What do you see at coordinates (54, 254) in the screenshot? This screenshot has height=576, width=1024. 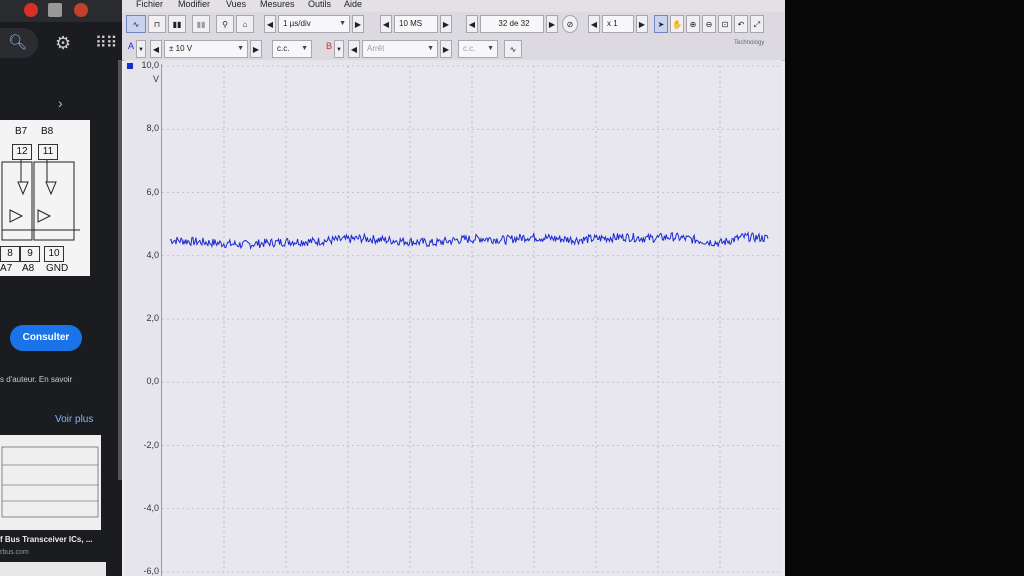 I see `pin-number: 10` at bounding box center [54, 254].